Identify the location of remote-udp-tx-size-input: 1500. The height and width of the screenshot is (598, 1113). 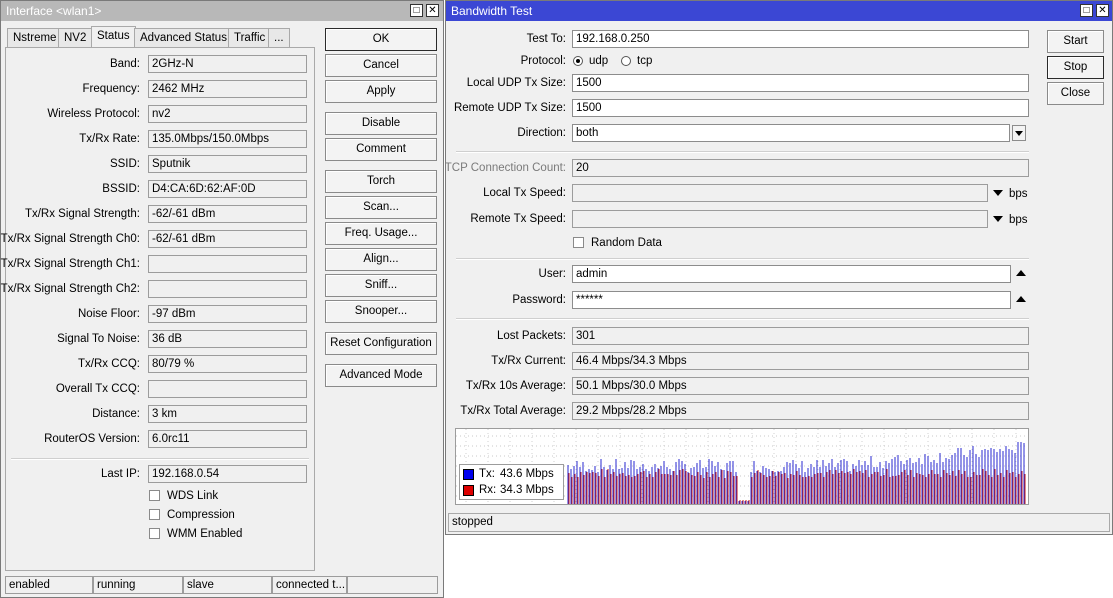
(800, 108).